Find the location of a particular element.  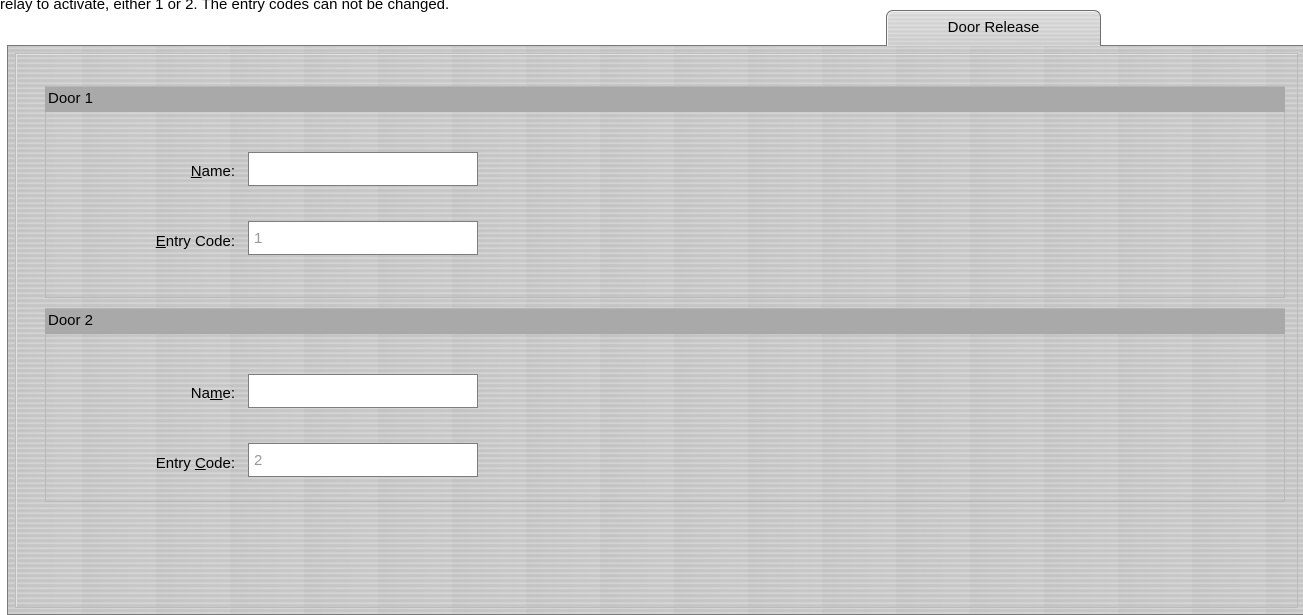

door2-entry-code-label: Entry Code: is located at coordinates (195, 463).